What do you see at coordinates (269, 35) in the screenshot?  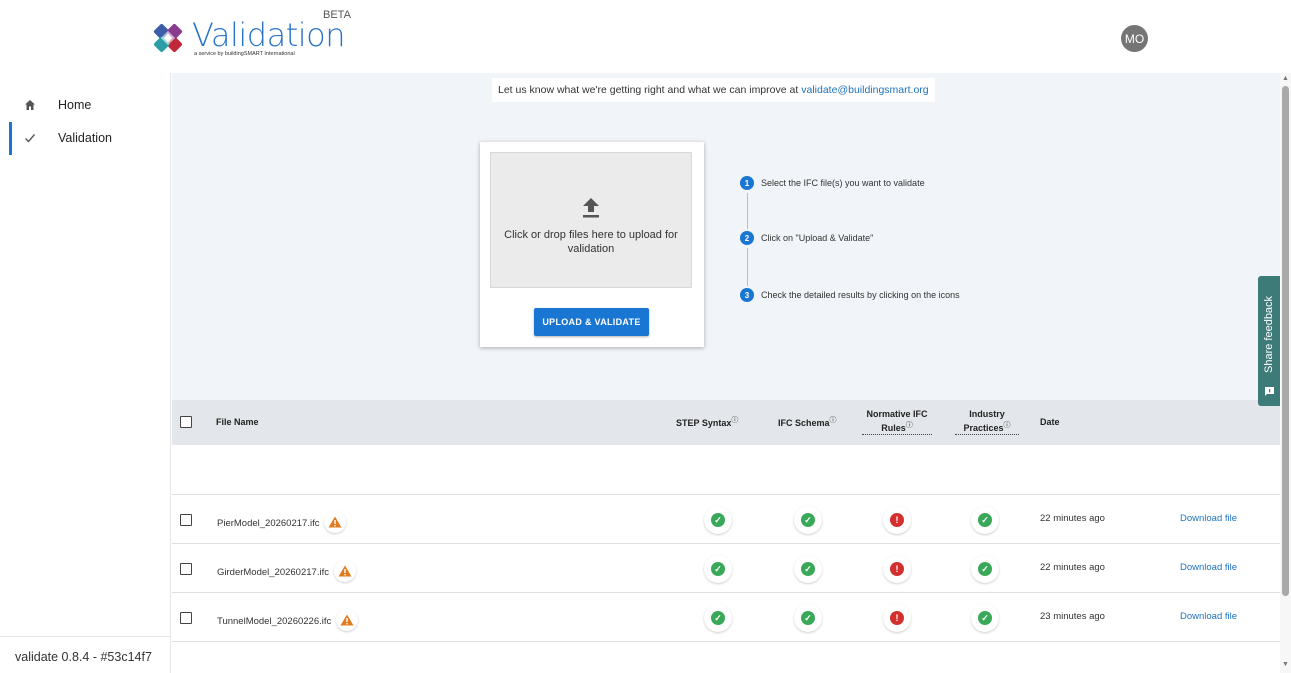 I see `logo-title: Validation` at bounding box center [269, 35].